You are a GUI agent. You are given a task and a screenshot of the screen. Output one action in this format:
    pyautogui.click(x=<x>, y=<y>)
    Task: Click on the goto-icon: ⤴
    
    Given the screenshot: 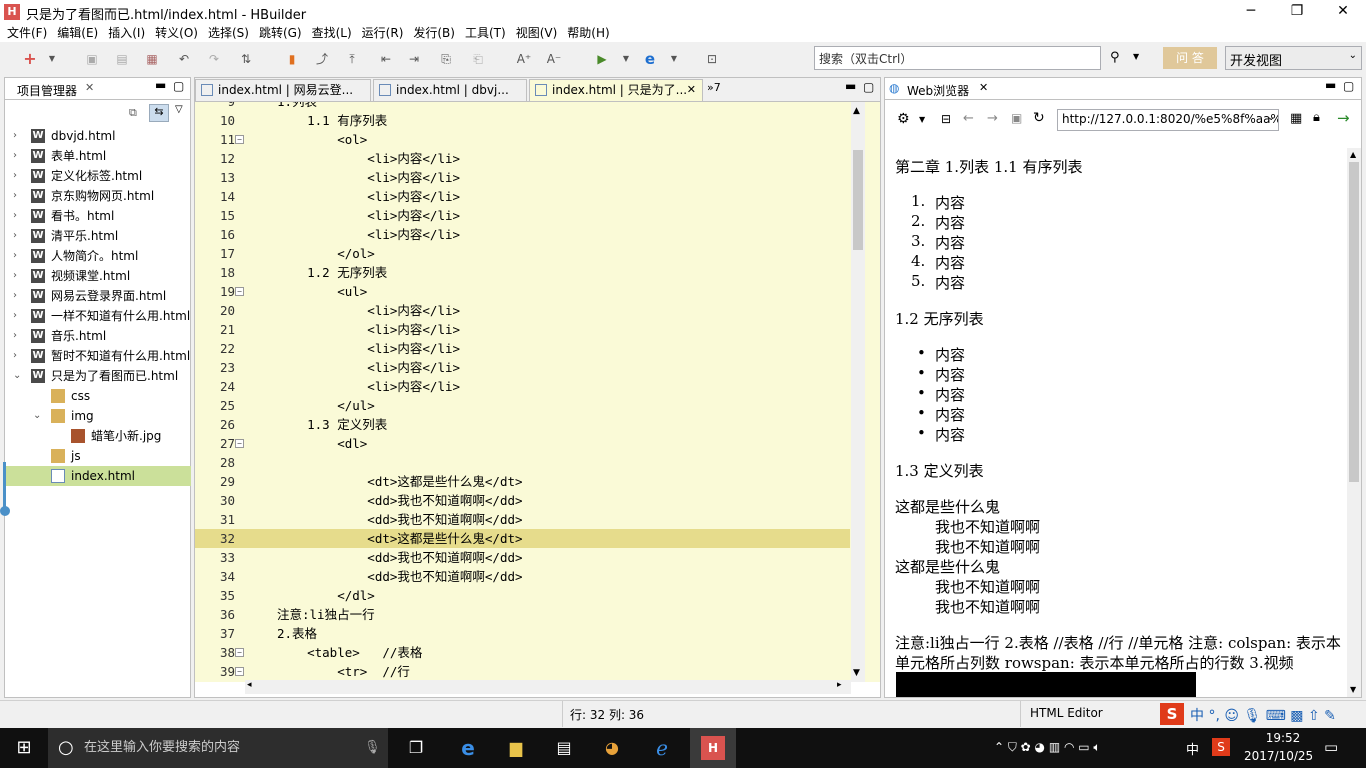 What is the action you would take?
    pyautogui.click(x=322, y=59)
    